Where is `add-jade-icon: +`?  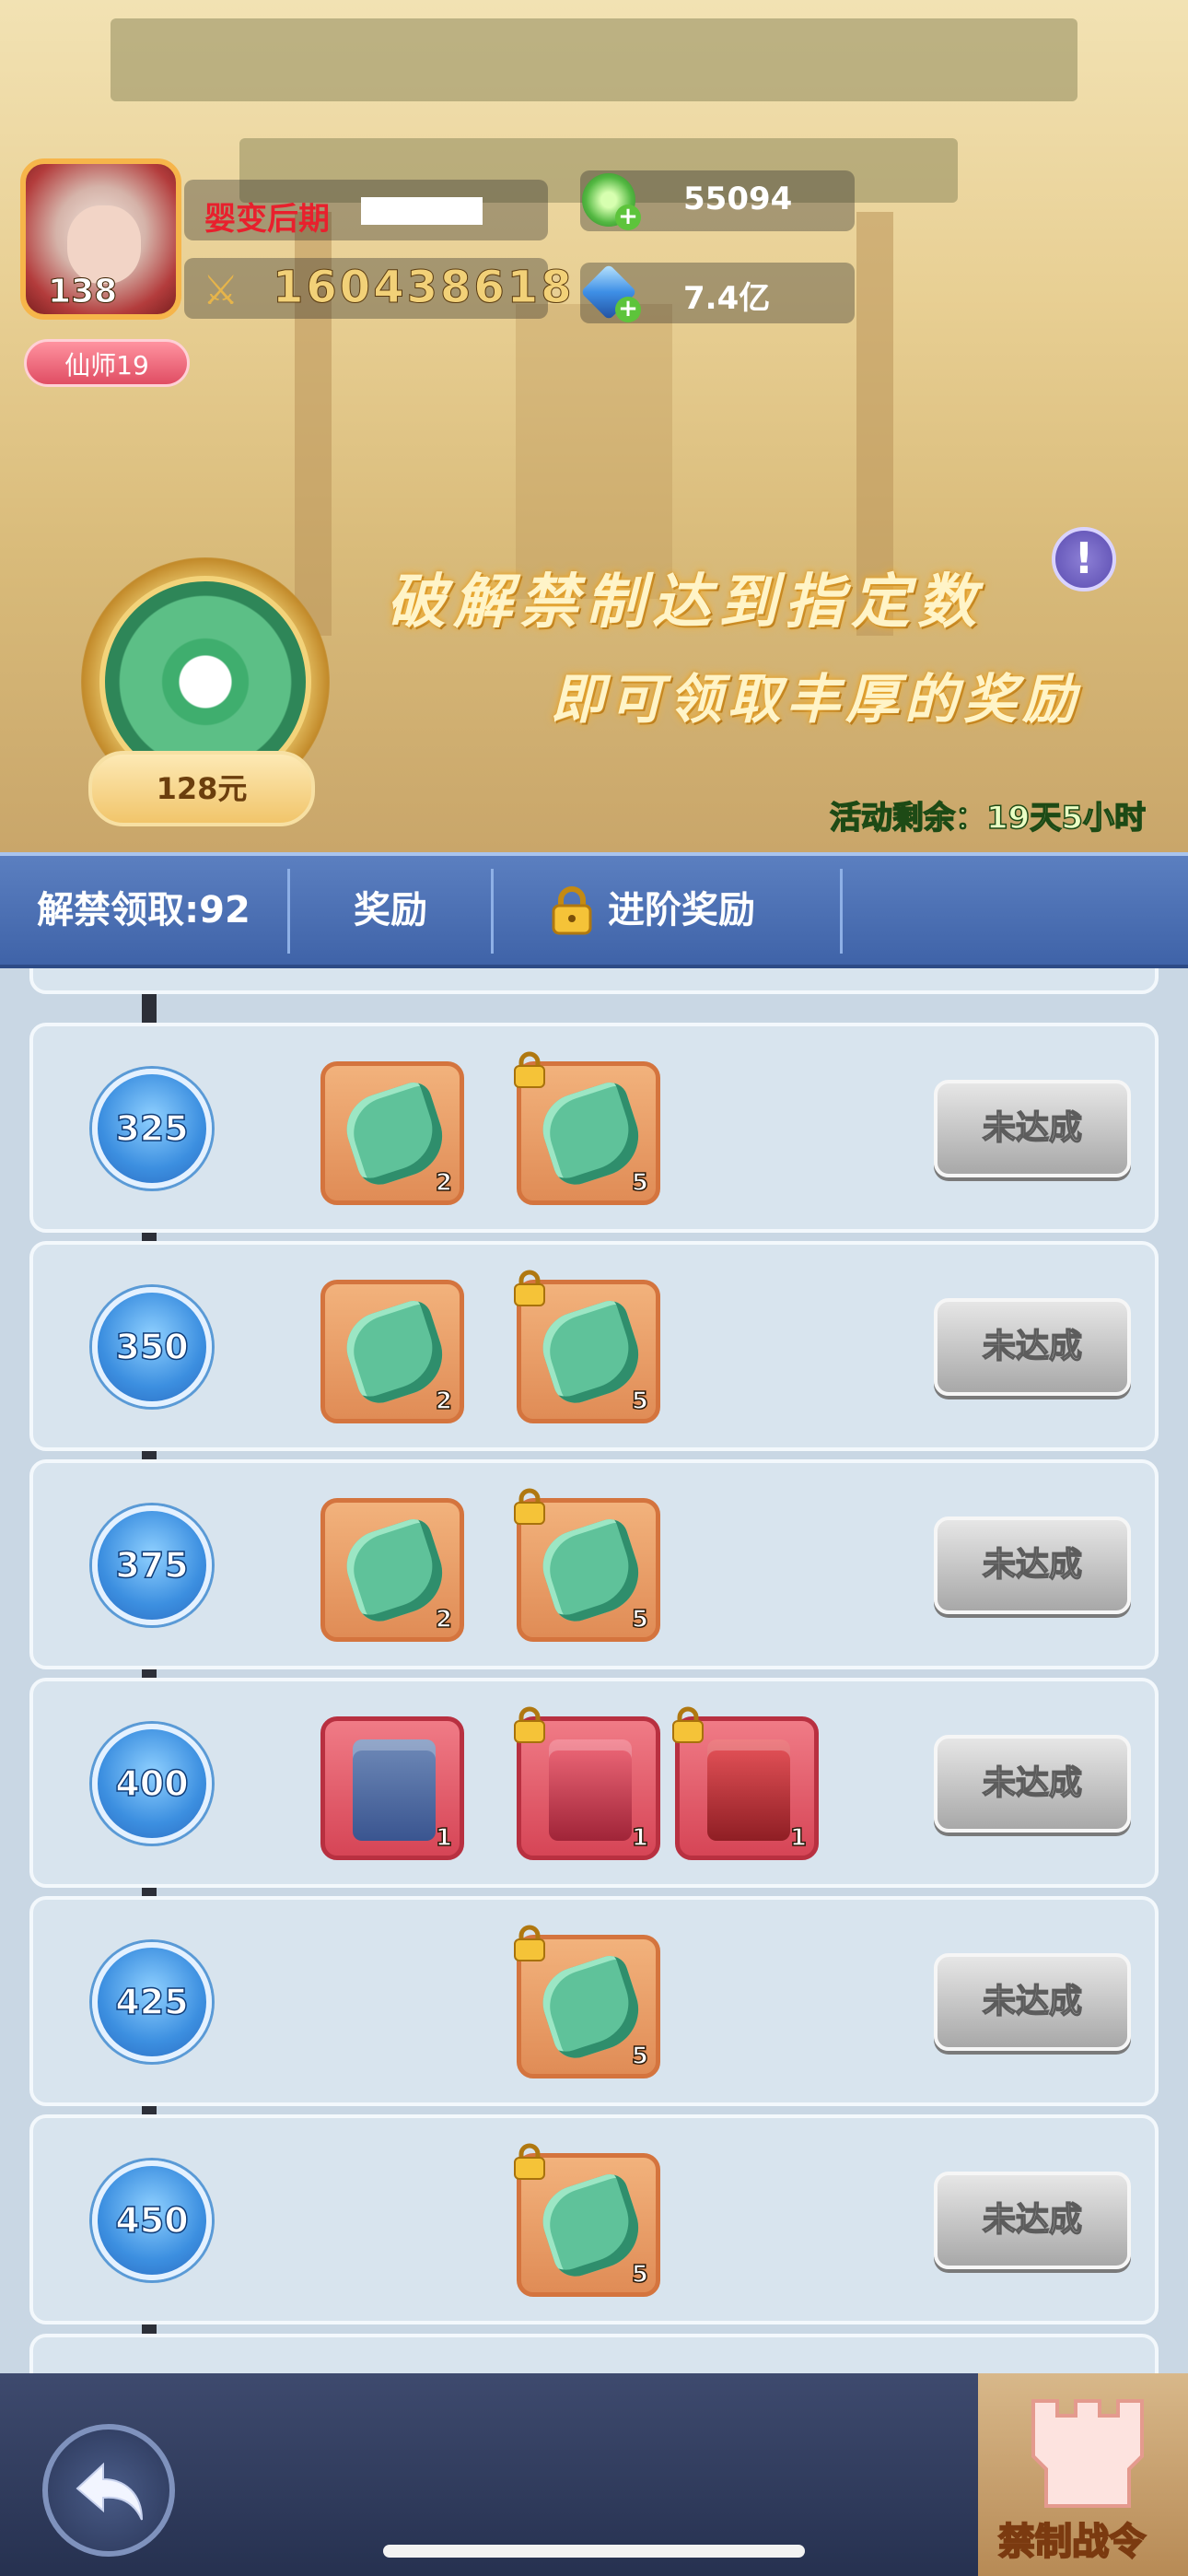
add-jade-icon: + is located at coordinates (628, 217).